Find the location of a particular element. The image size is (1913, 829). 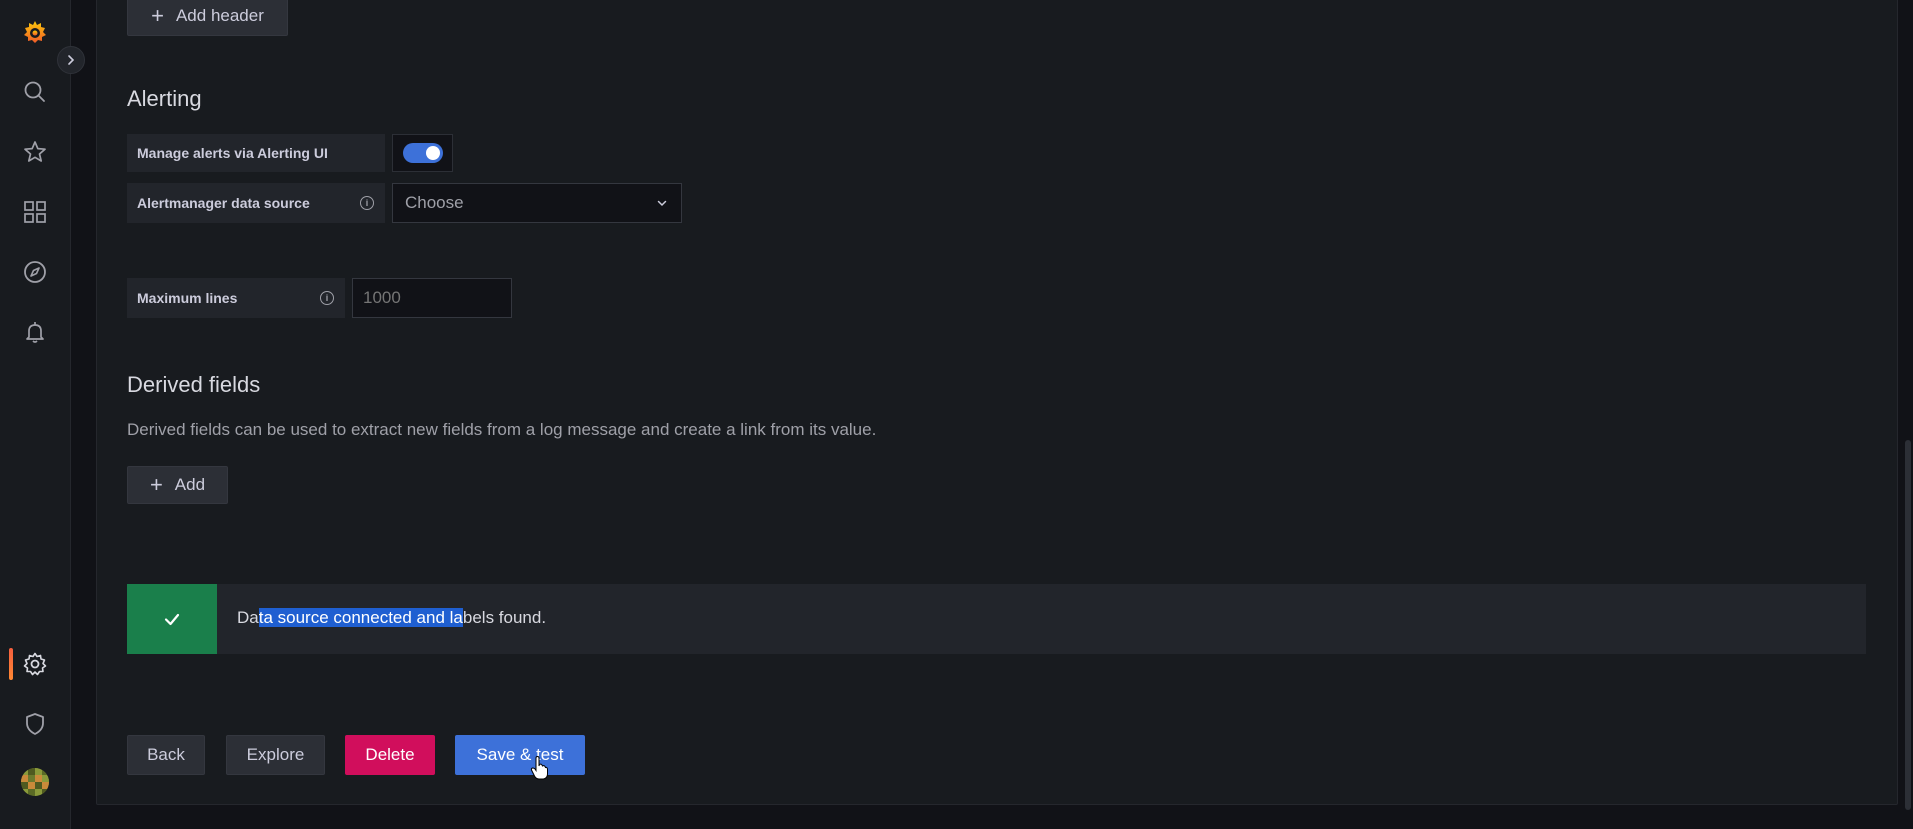

manage-alerts-label: Manage alerts via Alerting UI is located at coordinates (256, 153).